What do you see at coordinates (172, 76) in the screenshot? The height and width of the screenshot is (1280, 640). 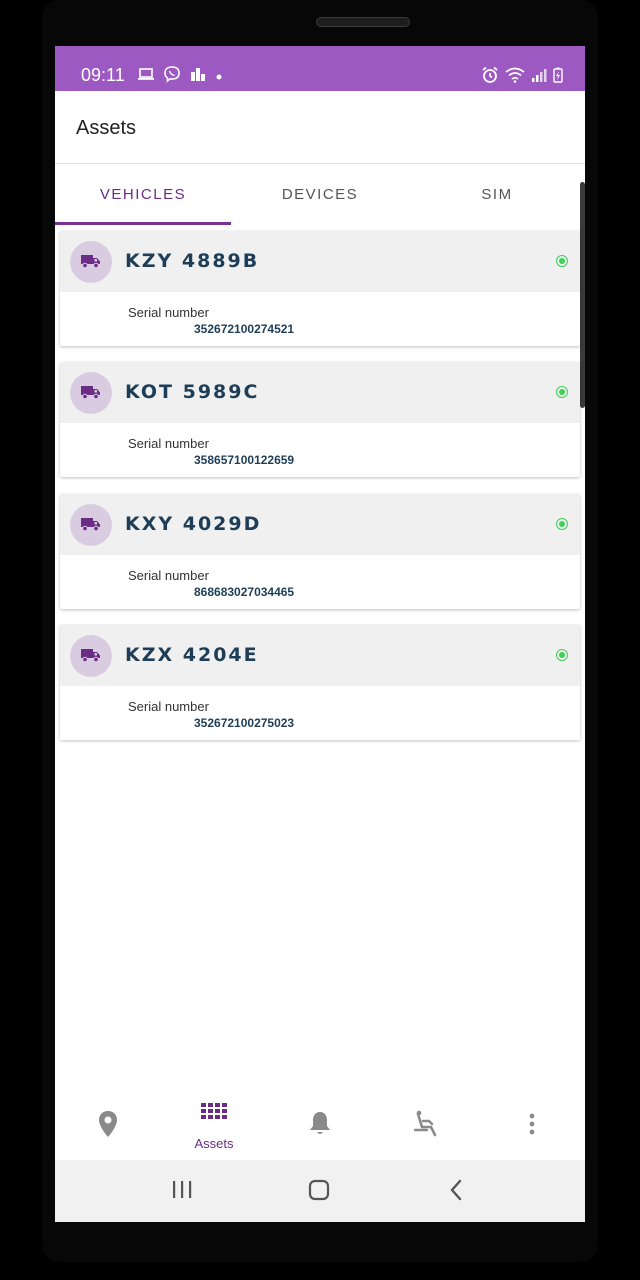 I see `viber-icon` at bounding box center [172, 76].